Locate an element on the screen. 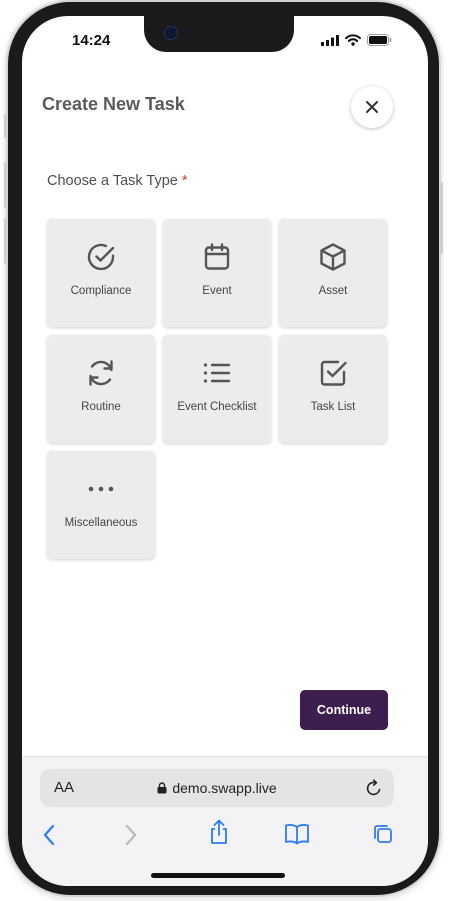  task-type-label: Choose a Task Type * is located at coordinates (117, 181).